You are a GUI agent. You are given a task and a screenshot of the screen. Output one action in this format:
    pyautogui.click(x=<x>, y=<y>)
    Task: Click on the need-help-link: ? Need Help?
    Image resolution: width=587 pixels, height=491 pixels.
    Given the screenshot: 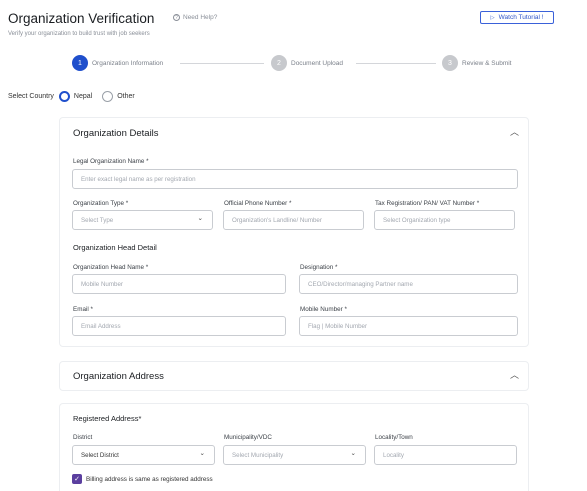 What is the action you would take?
    pyautogui.click(x=195, y=17)
    